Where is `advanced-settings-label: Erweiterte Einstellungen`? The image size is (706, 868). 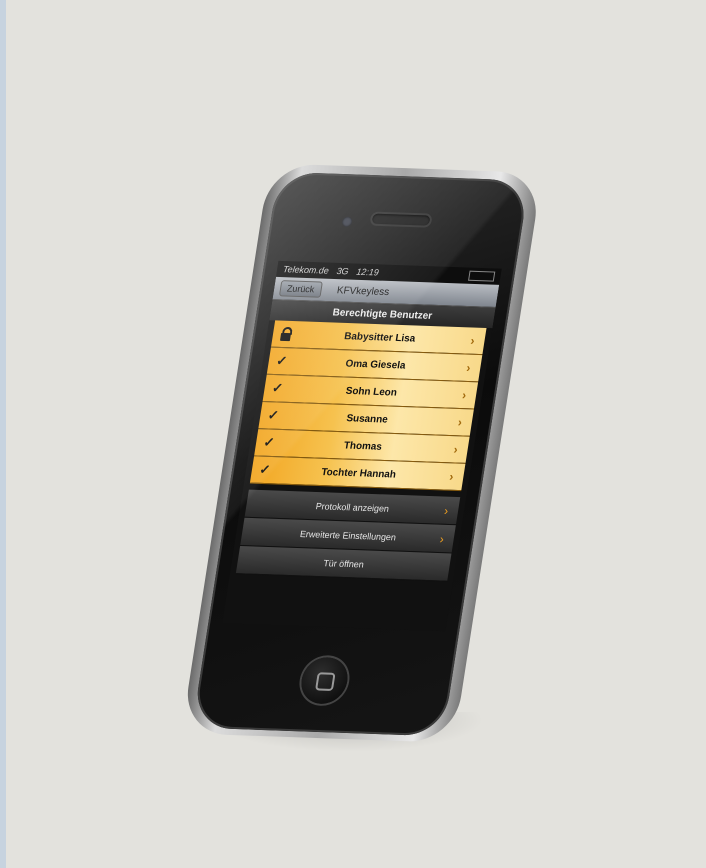
advanced-settings-label: Erweiterte Einstellungen is located at coordinates (348, 535).